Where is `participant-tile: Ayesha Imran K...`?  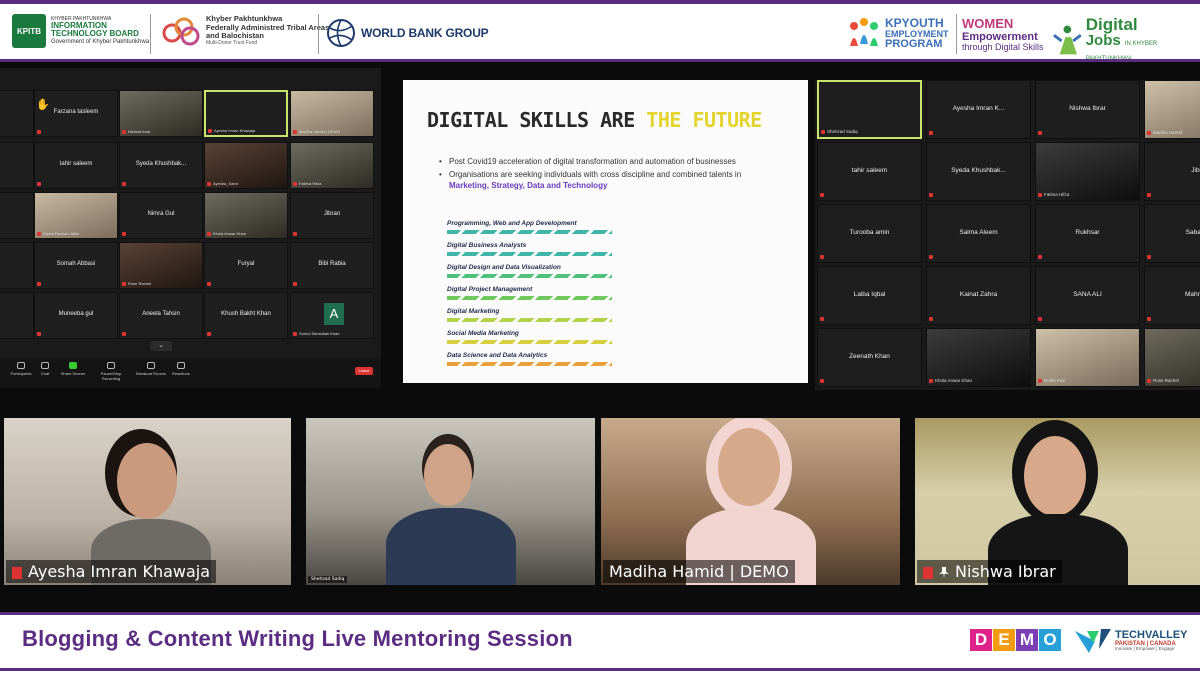
participant-tile: Ayesha Imran K... is located at coordinates (978, 109).